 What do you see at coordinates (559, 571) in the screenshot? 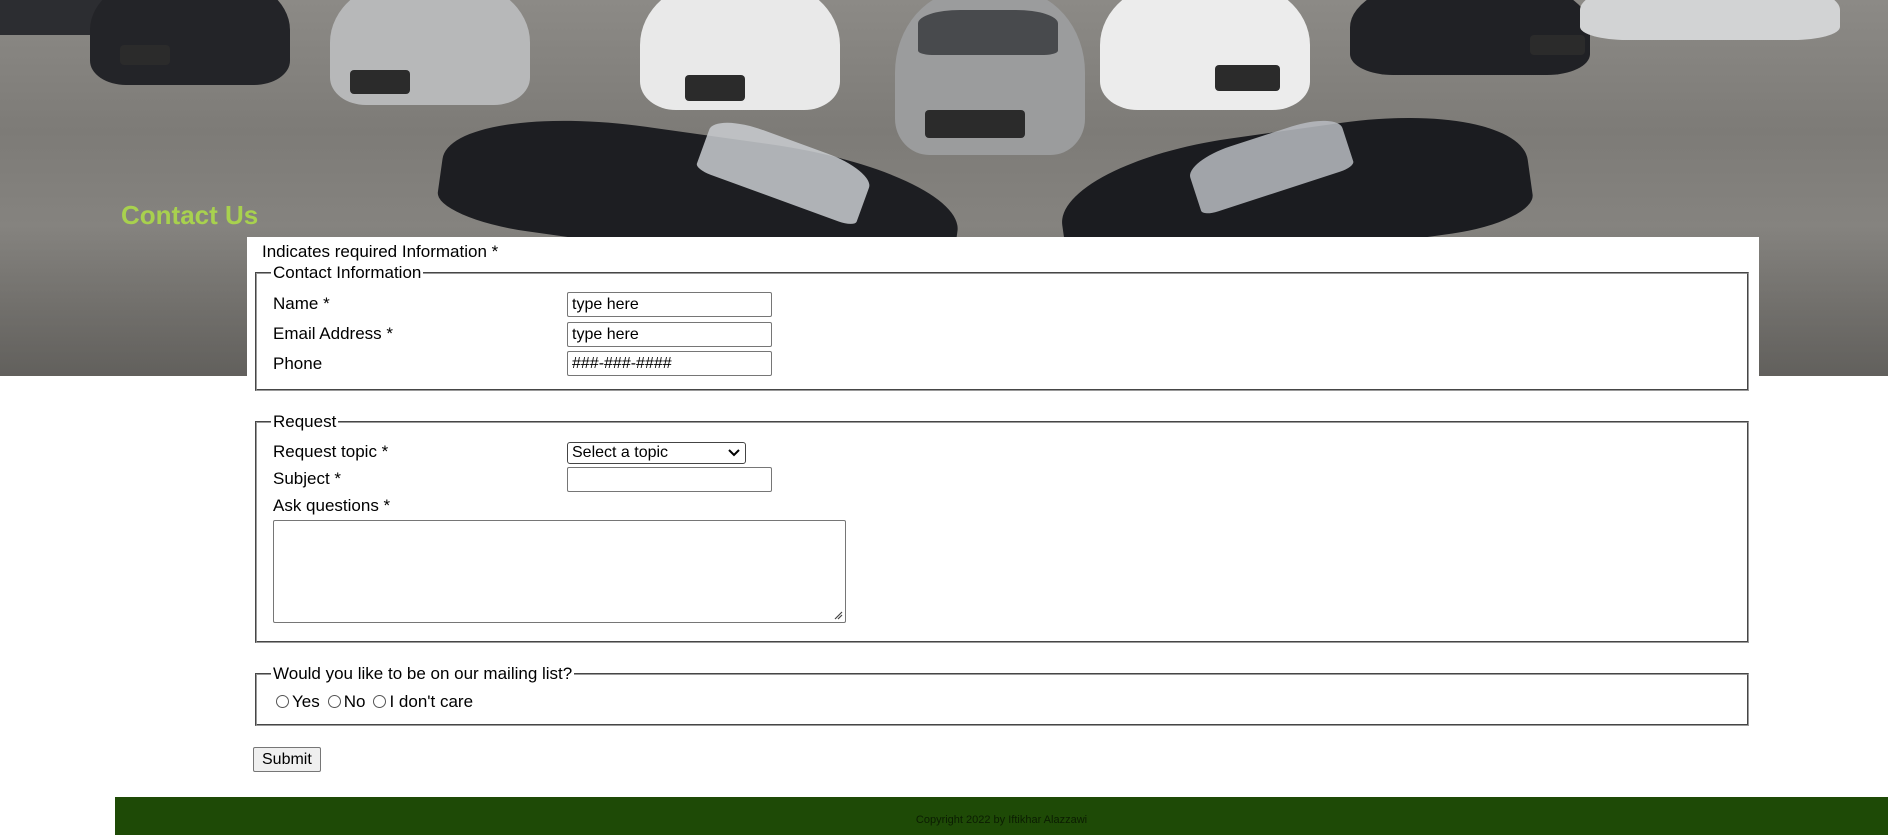
I see `ask-questions-textarea` at bounding box center [559, 571].